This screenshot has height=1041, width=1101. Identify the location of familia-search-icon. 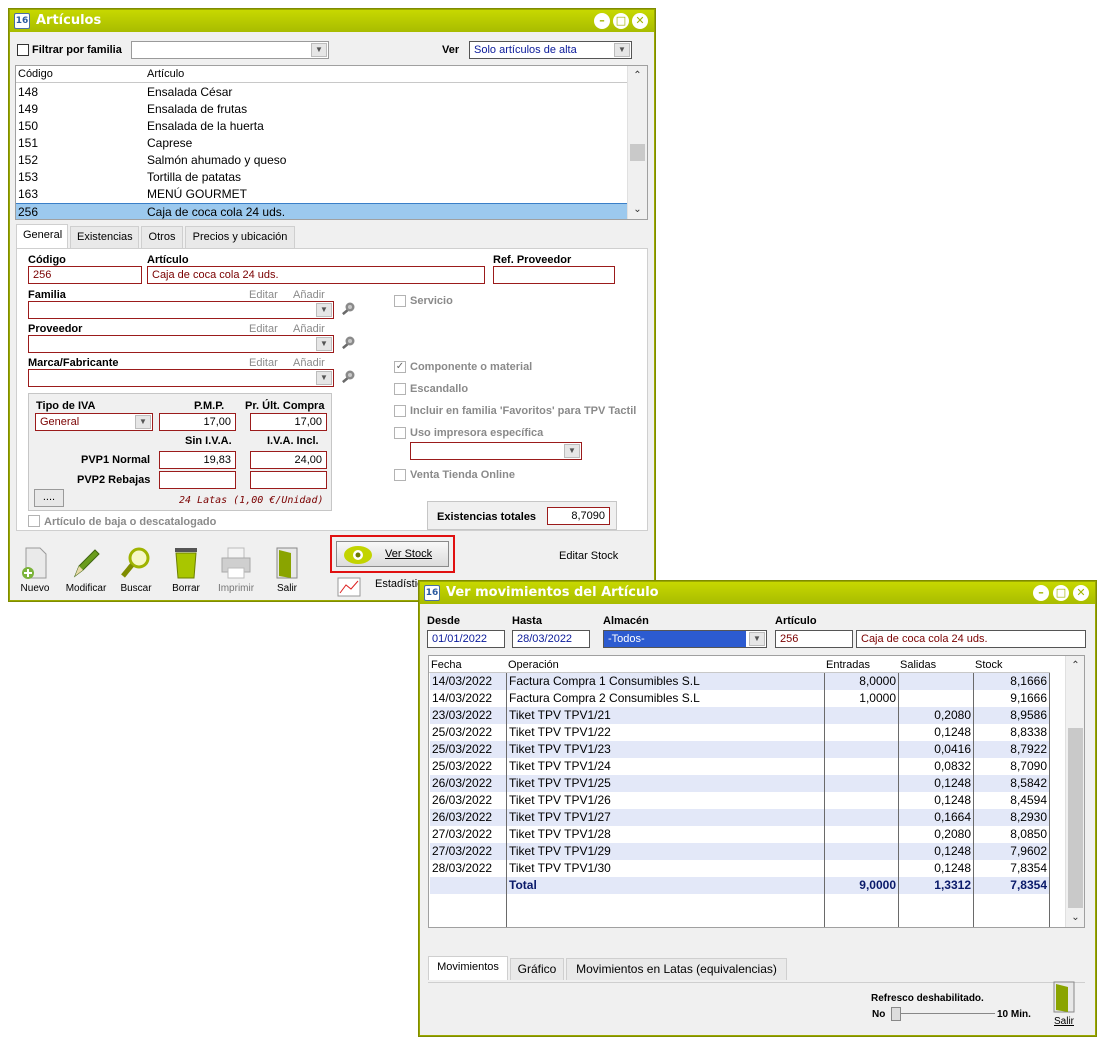
(348, 309).